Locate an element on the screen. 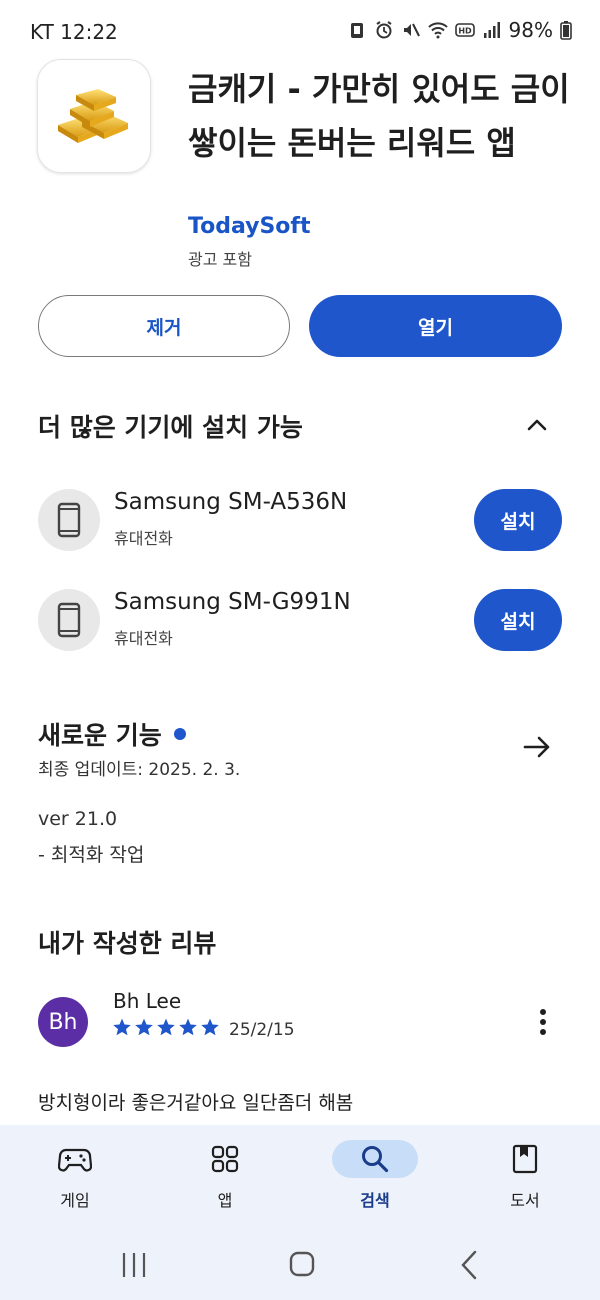 This screenshot has width=600, height=1300. nav-item-apps: 앱 is located at coordinates (225, 1177).